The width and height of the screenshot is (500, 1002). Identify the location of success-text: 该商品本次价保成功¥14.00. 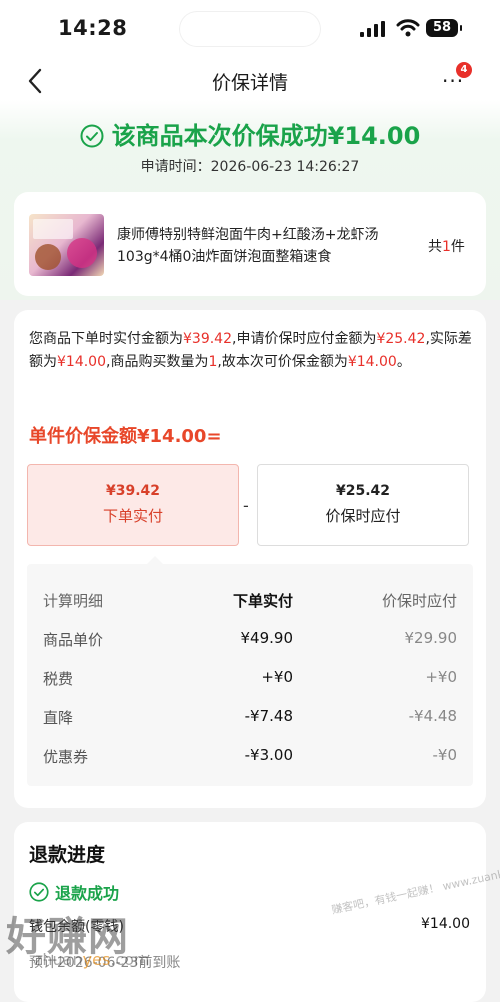
(266, 136).